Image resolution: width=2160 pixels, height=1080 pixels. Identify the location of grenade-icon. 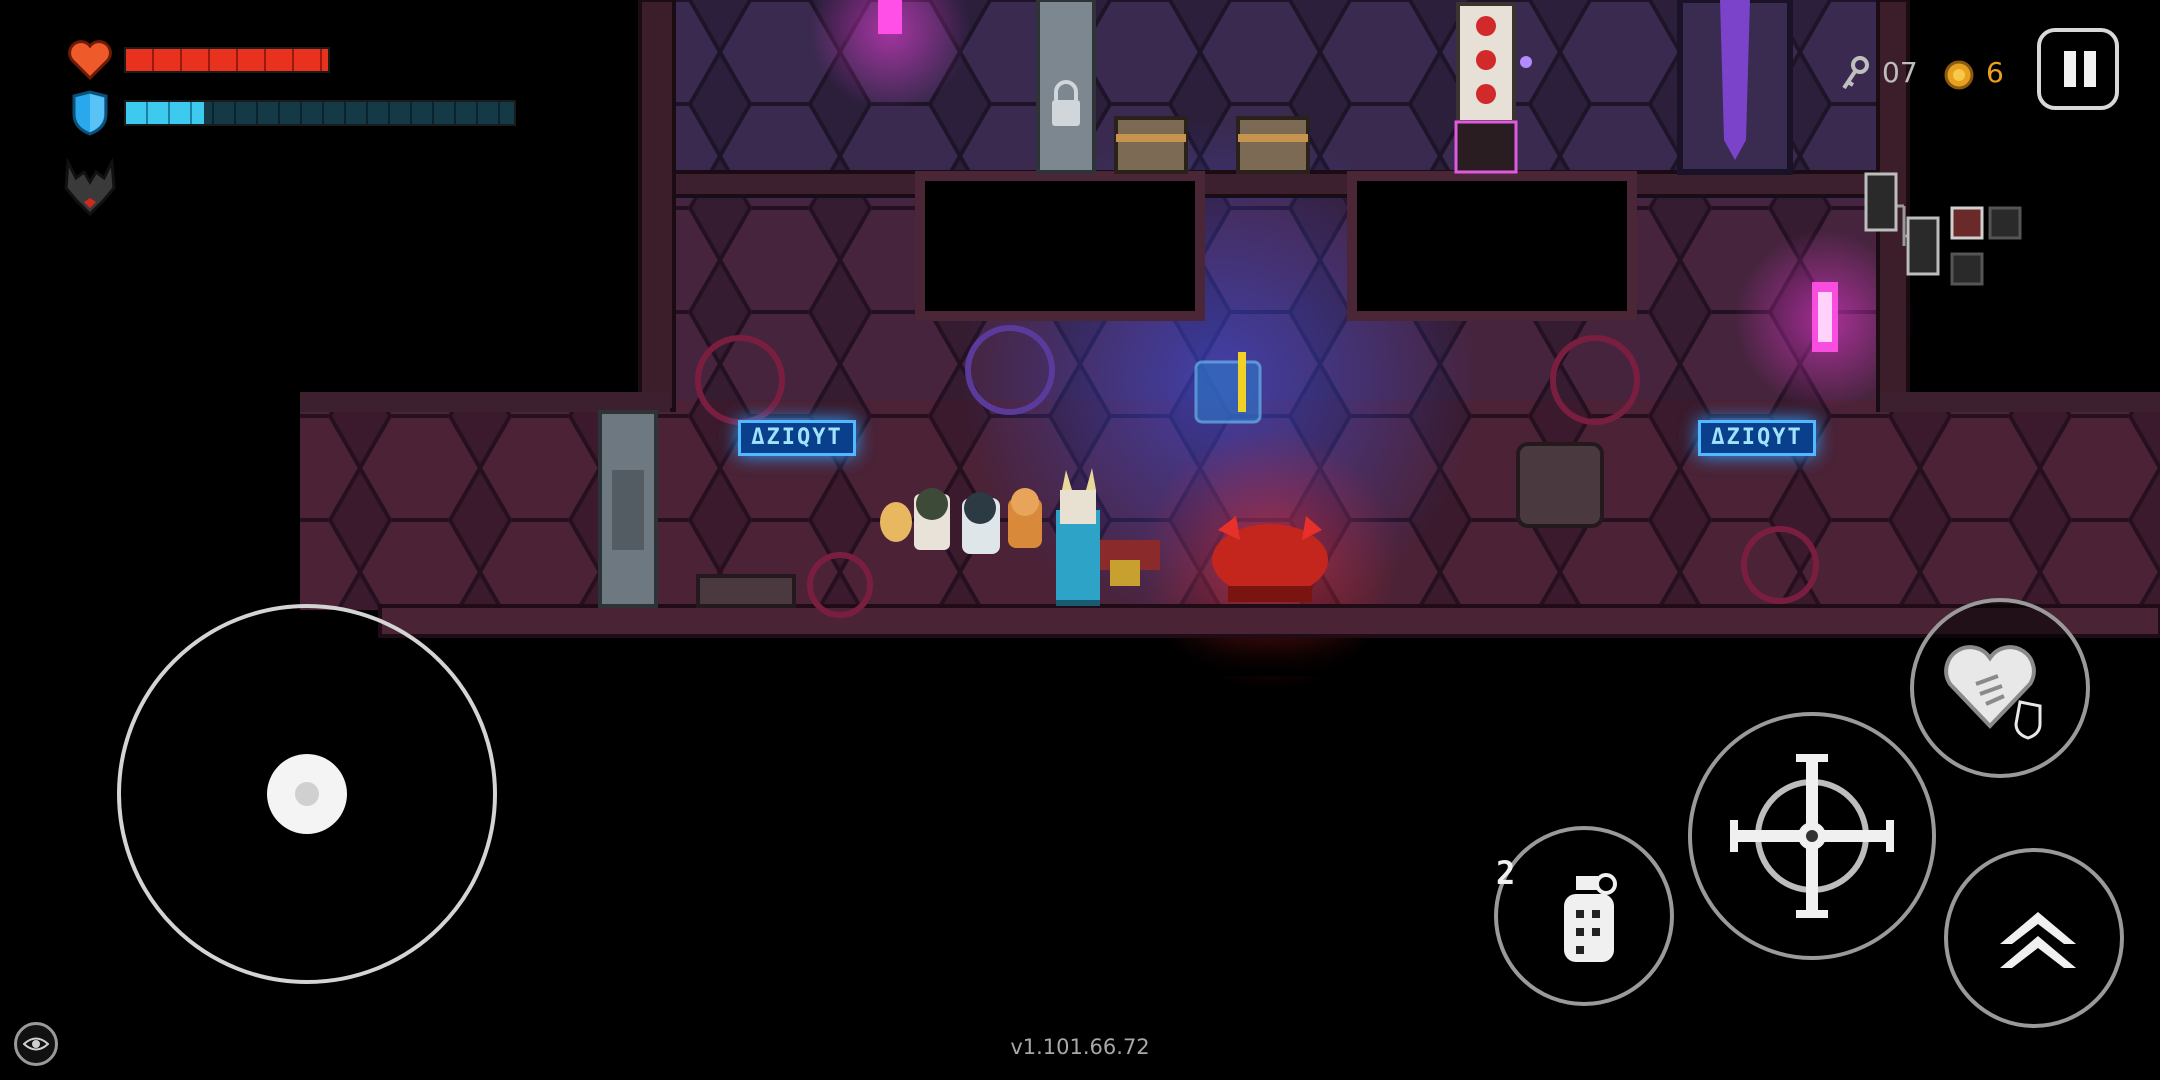
(1590, 917).